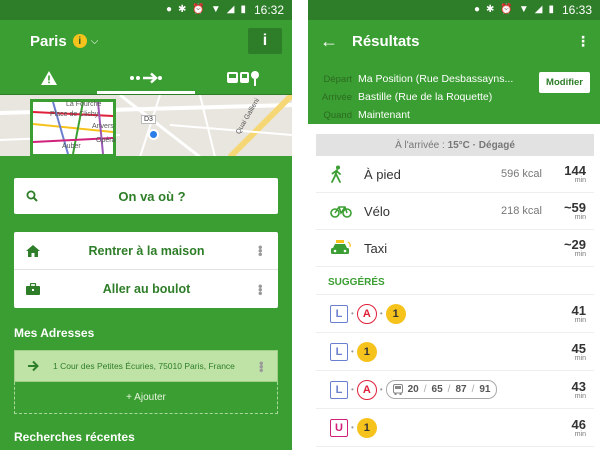 This screenshot has height=450, width=600. I want to click on road-badge: D3, so click(148, 119).